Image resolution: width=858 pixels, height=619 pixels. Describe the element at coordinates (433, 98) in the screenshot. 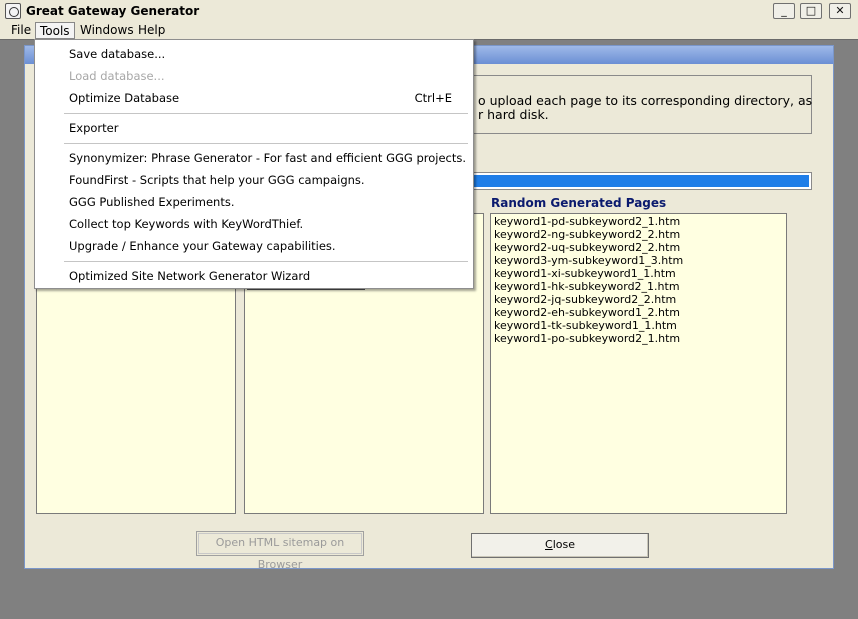

I see `shortcut-label: Ctrl+E` at that location.